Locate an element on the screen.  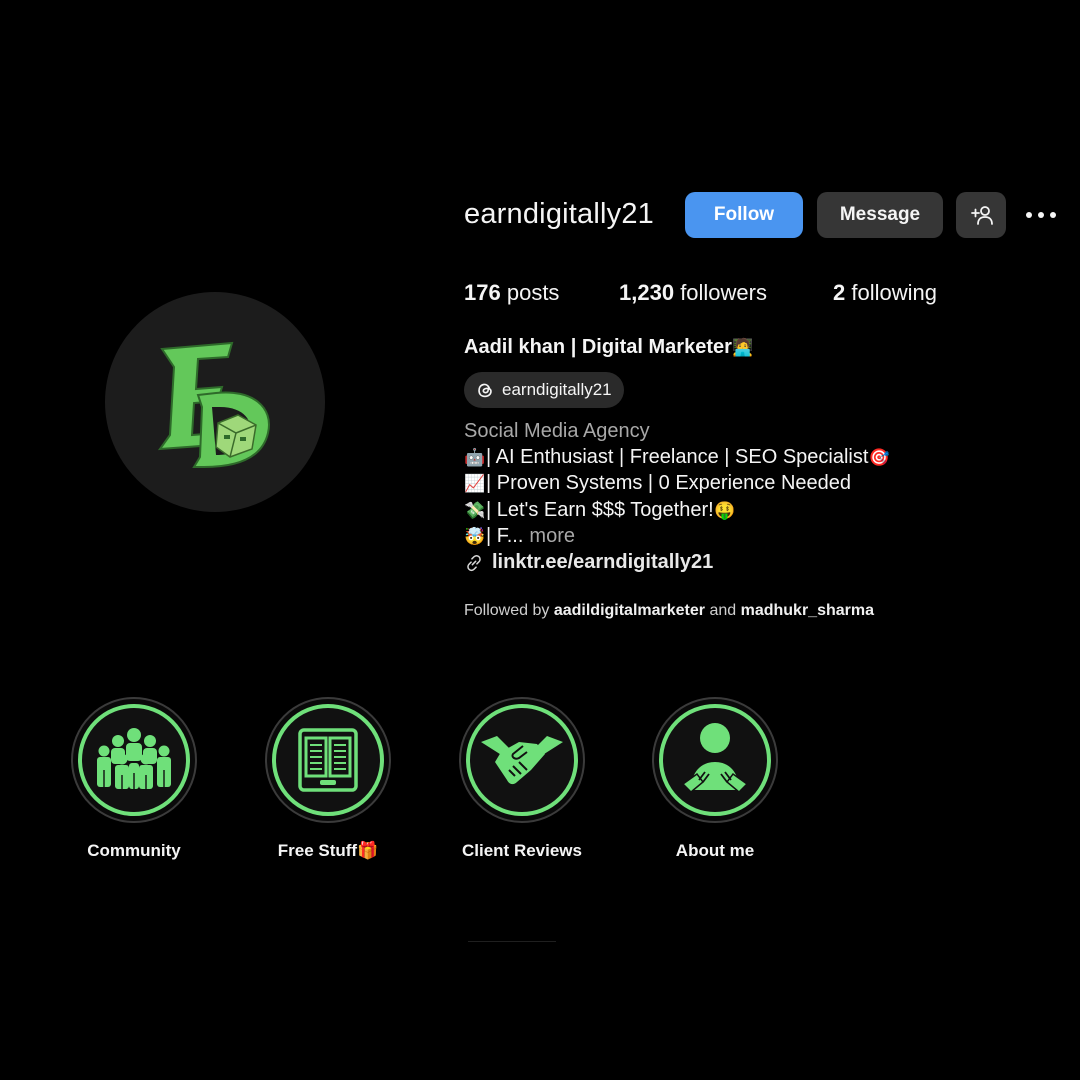
threads-badge: earndigitally21 is located at coordinates (544, 390).